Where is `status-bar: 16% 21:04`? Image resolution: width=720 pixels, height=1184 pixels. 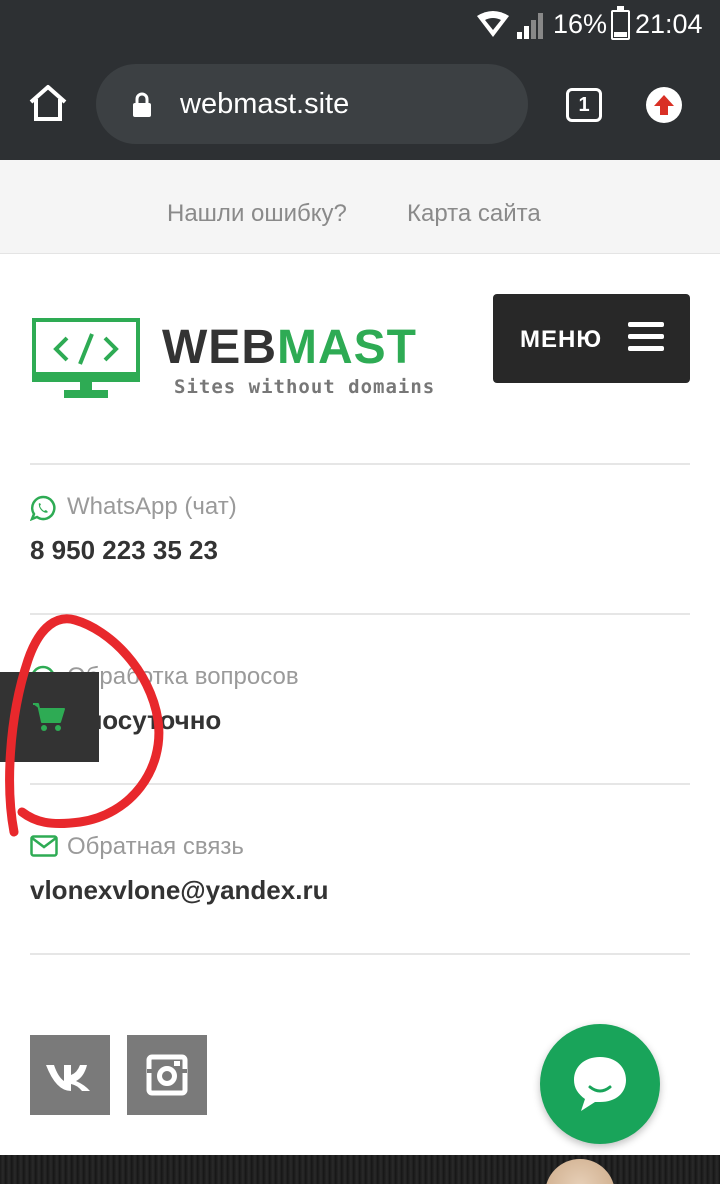 status-bar: 16% 21:04 is located at coordinates (360, 25).